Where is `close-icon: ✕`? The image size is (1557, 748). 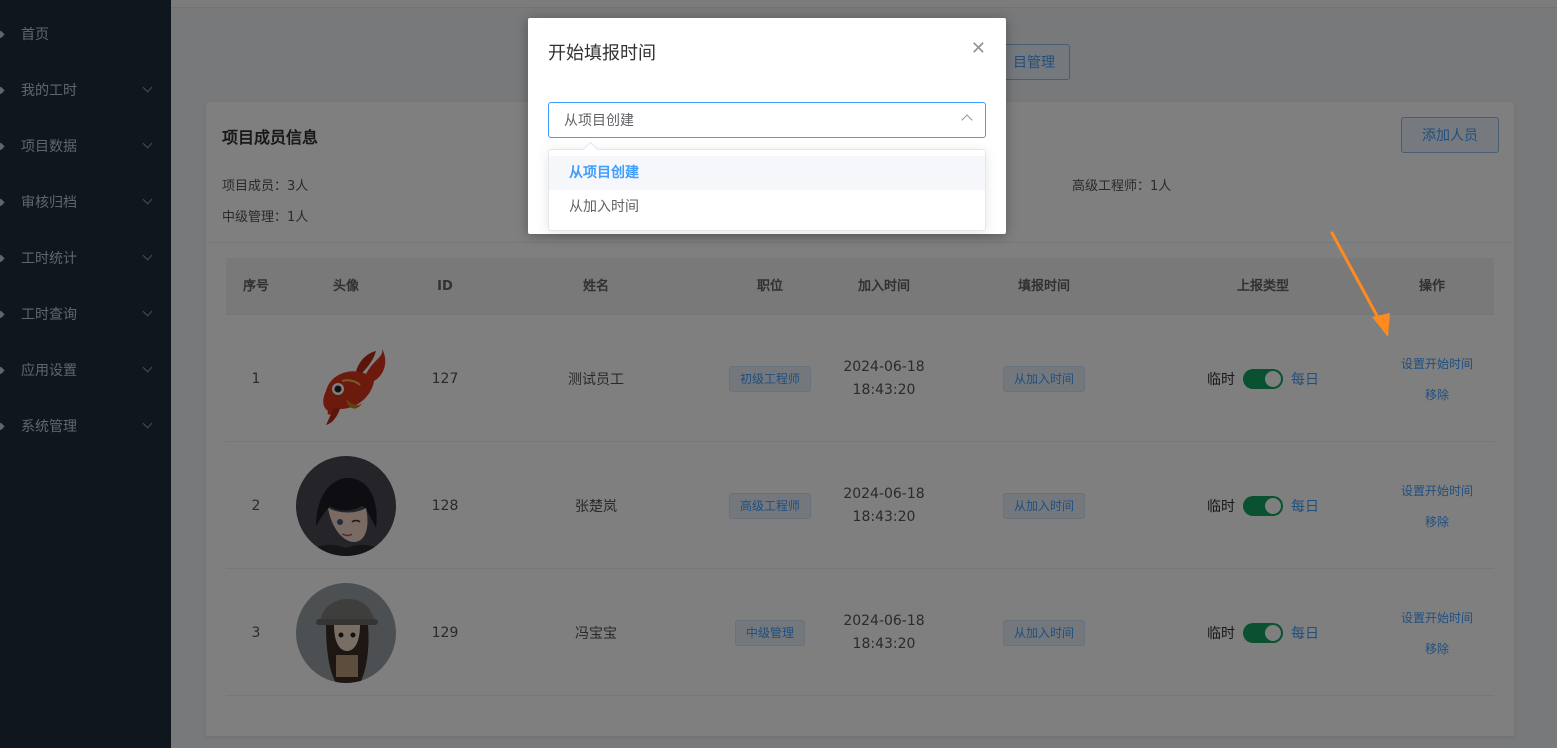
close-icon: ✕ is located at coordinates (978, 49).